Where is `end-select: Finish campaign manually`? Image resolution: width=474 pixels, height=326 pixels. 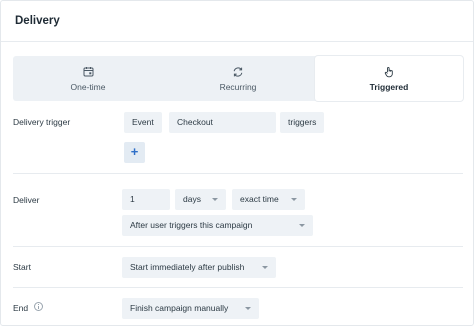 end-select: Finish campaign manually is located at coordinates (190, 308).